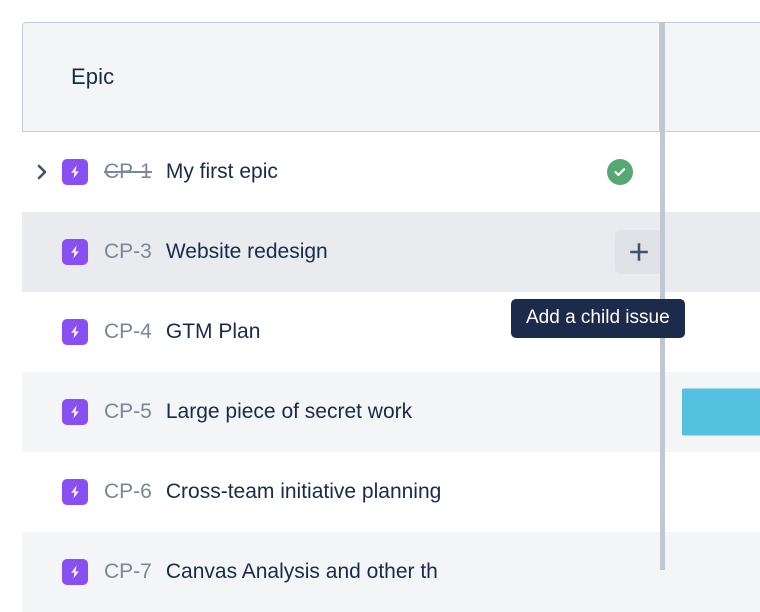 The width and height of the screenshot is (760, 612). I want to click on tooltip-add-child-issue: Add a child issue, so click(598, 318).